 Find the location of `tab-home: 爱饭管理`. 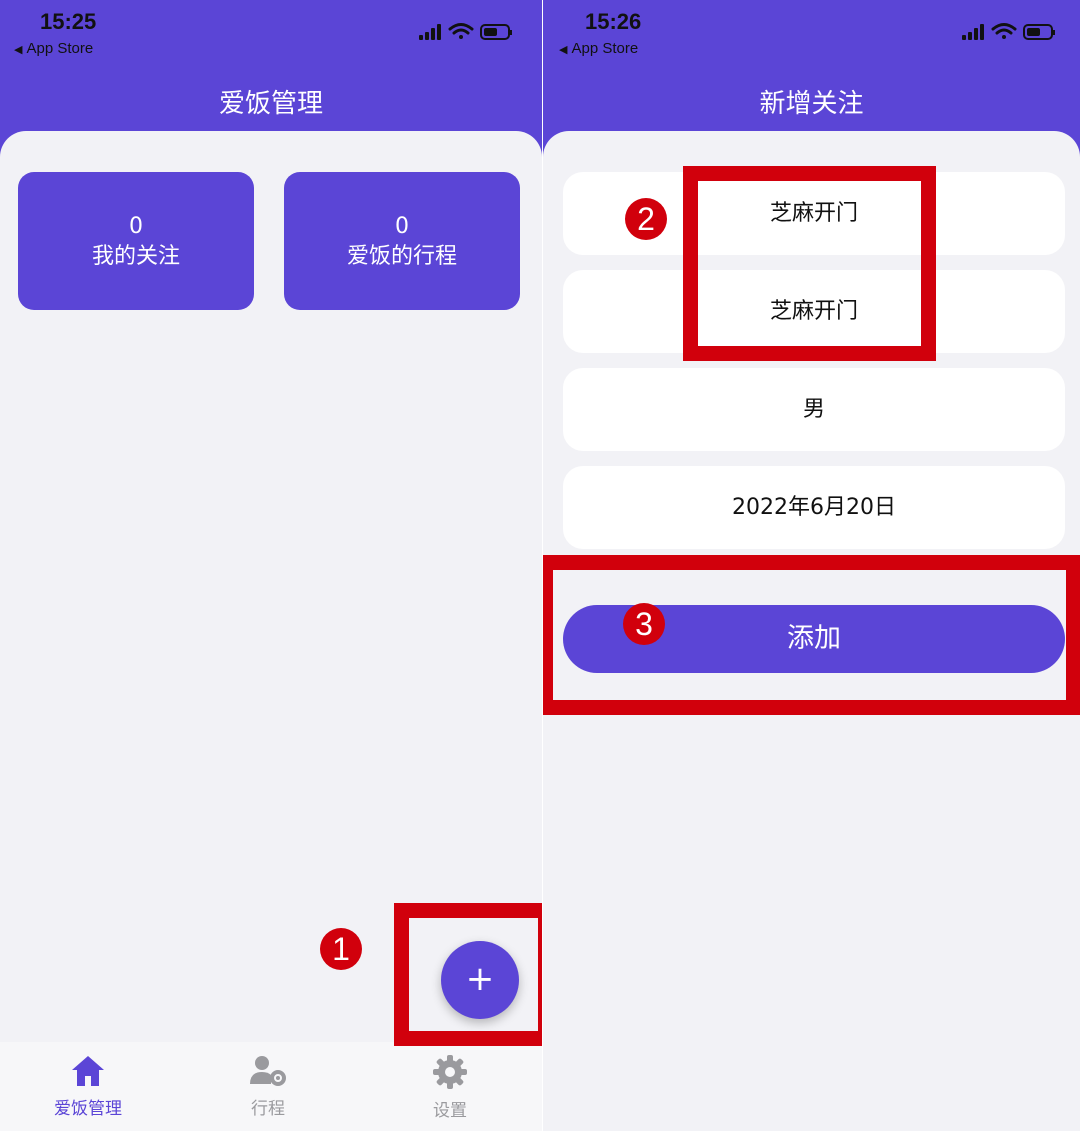

tab-home: 爱饭管理 is located at coordinates (88, 1086).